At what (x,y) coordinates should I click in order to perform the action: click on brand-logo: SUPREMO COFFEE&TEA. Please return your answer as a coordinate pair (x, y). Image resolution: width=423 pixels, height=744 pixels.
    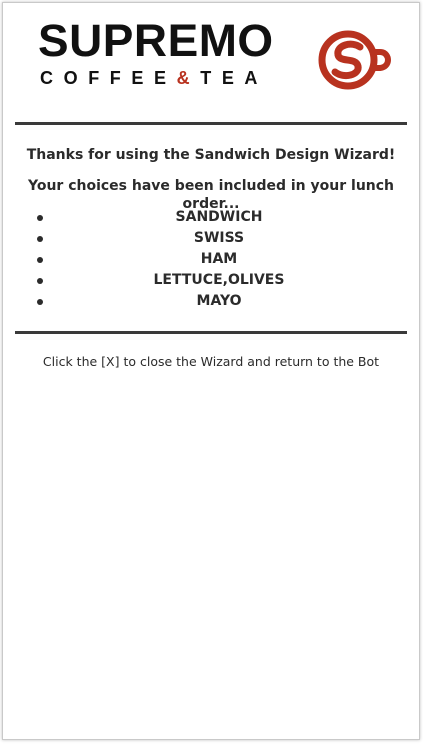
    Looking at the image, I should click on (211, 58).